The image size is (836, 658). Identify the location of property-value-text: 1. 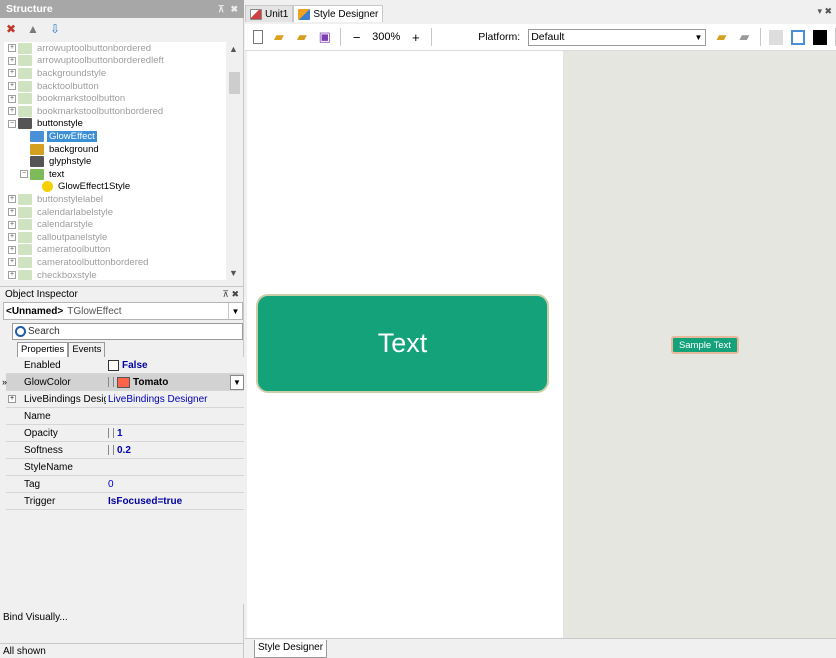
(120, 433).